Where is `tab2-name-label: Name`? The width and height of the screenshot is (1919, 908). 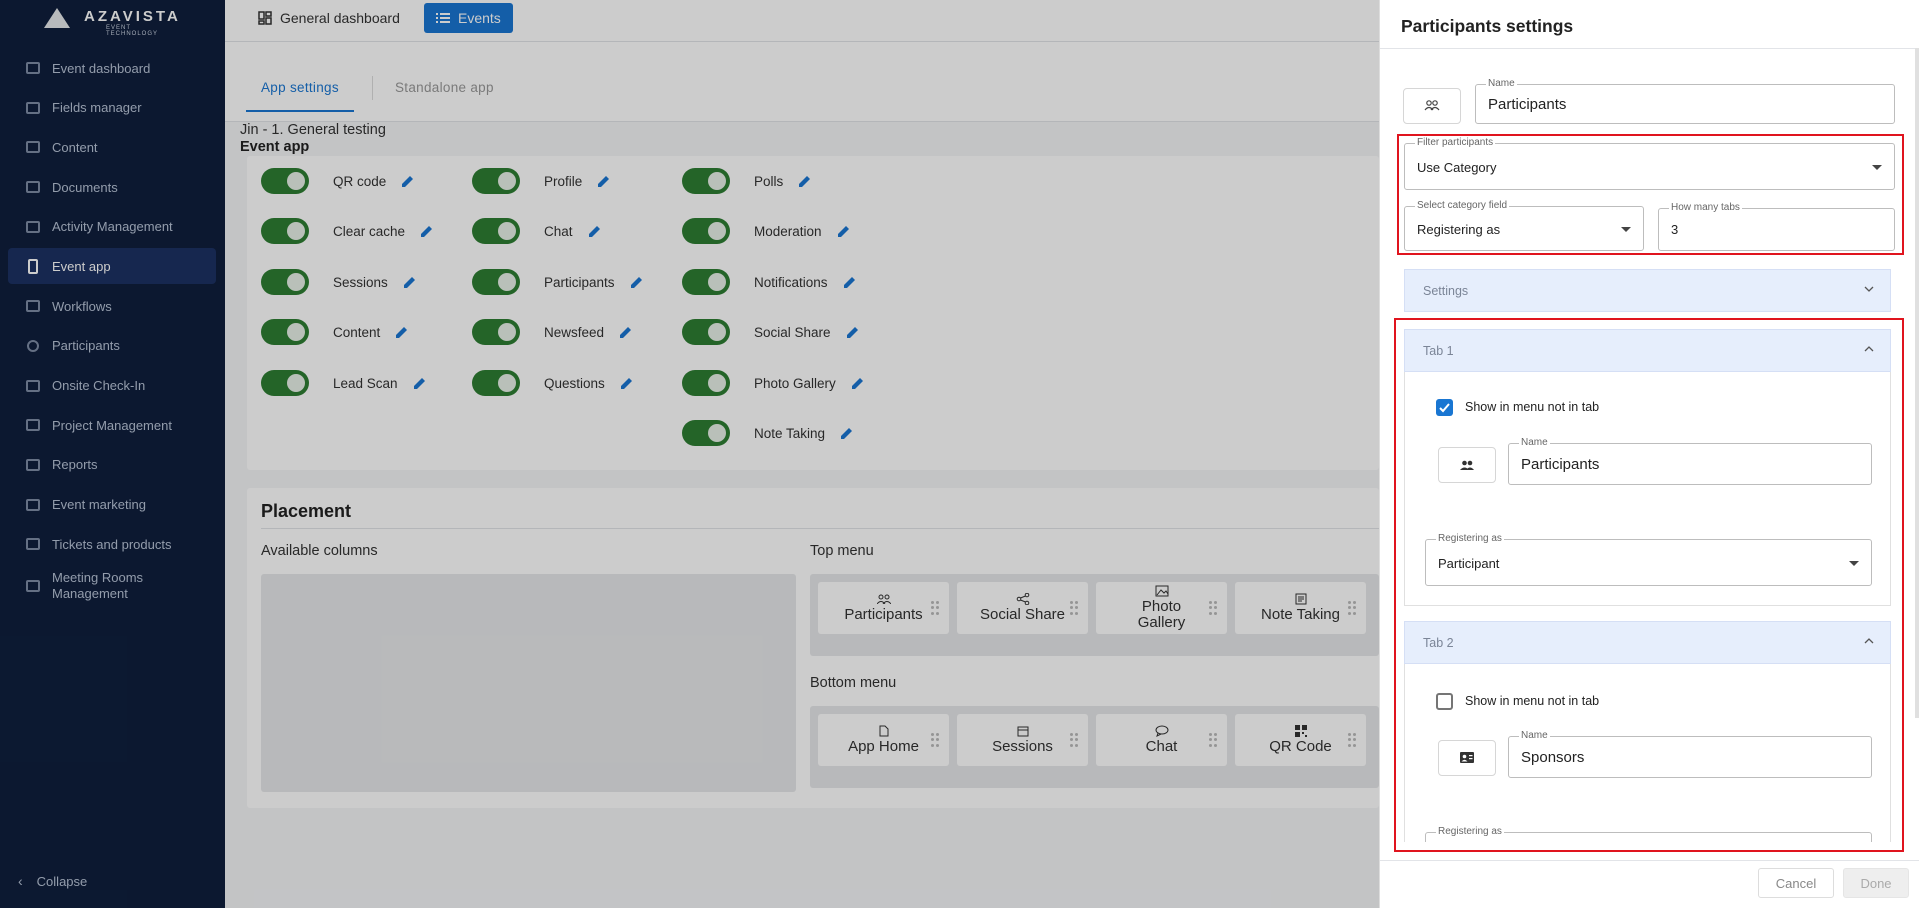
tab2-name-label: Name is located at coordinates (1534, 736).